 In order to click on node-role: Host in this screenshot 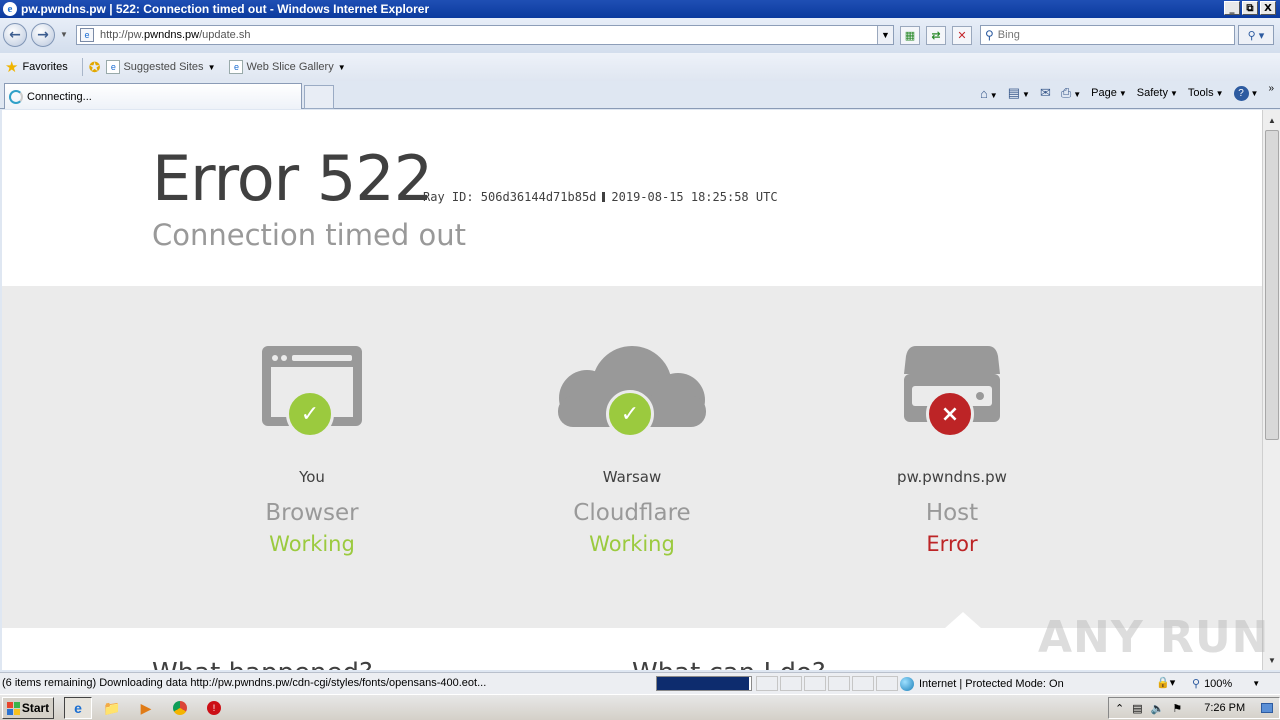, I will do `click(952, 513)`.